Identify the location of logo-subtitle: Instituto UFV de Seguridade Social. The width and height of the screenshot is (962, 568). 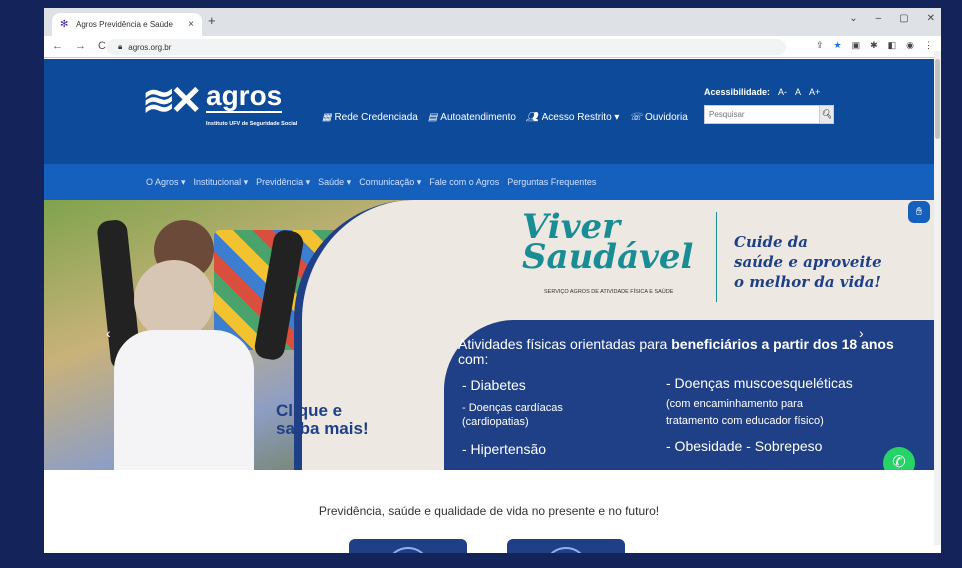
(252, 124).